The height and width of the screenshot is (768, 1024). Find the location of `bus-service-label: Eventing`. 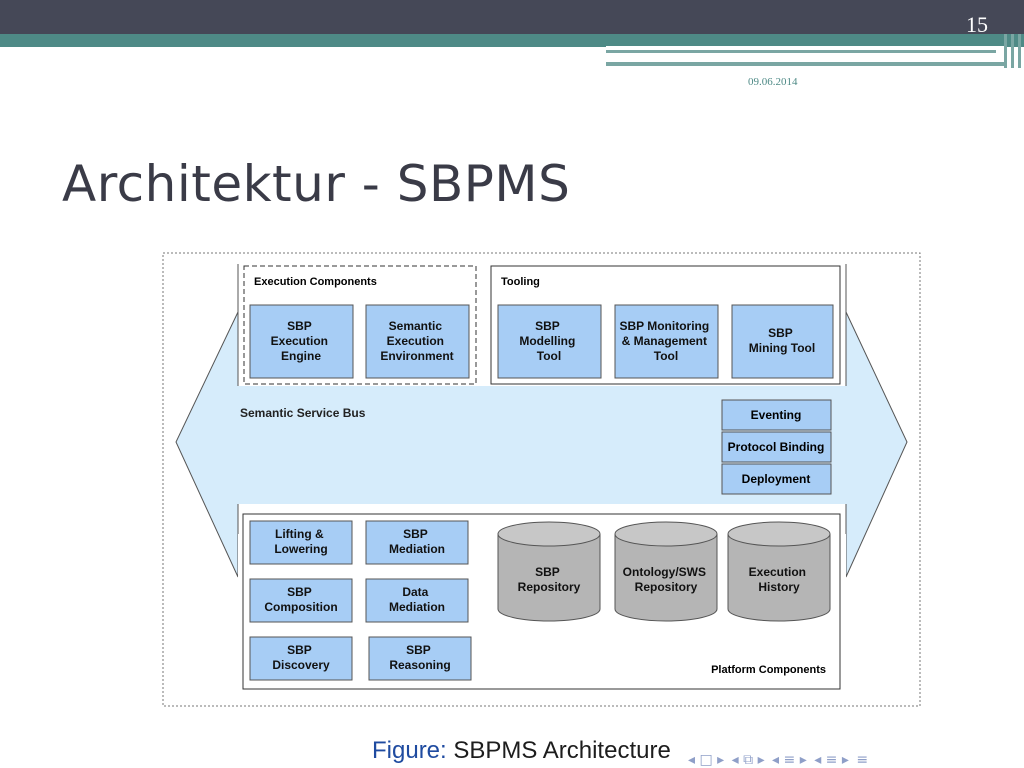

bus-service-label: Eventing is located at coordinates (776, 415).